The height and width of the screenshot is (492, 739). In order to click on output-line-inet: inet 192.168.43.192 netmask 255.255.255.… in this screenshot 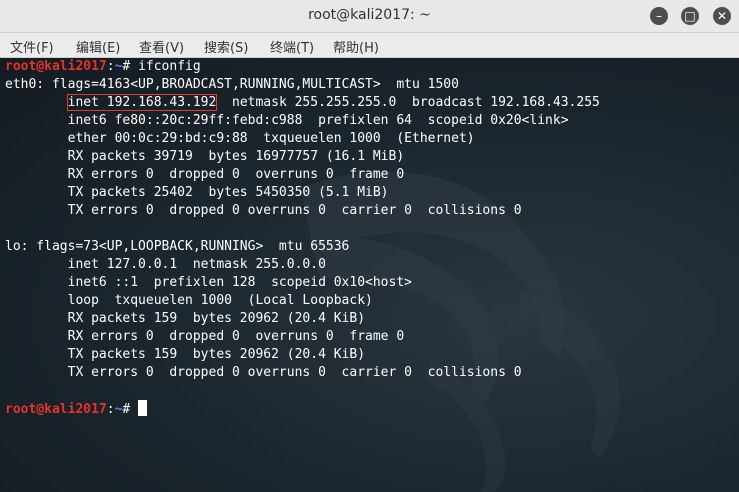, I will do `click(333, 102)`.